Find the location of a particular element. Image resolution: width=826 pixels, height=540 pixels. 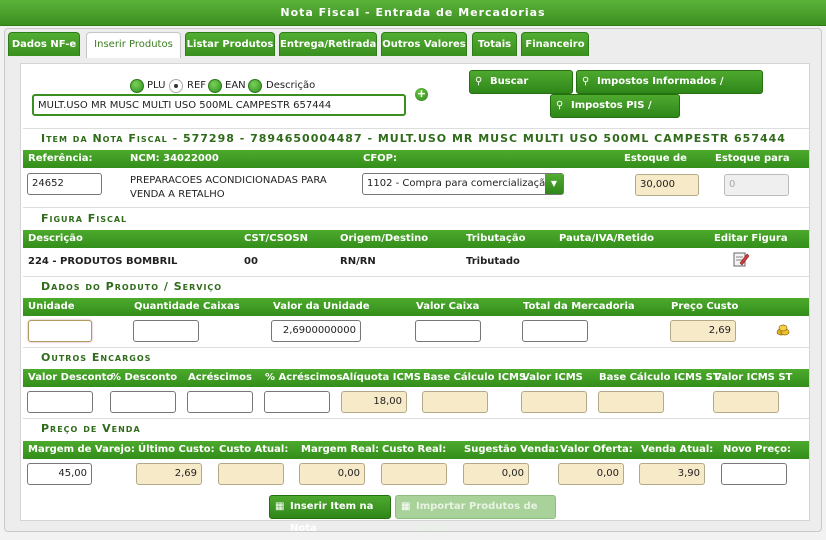

radio-plu is located at coordinates (137, 86).